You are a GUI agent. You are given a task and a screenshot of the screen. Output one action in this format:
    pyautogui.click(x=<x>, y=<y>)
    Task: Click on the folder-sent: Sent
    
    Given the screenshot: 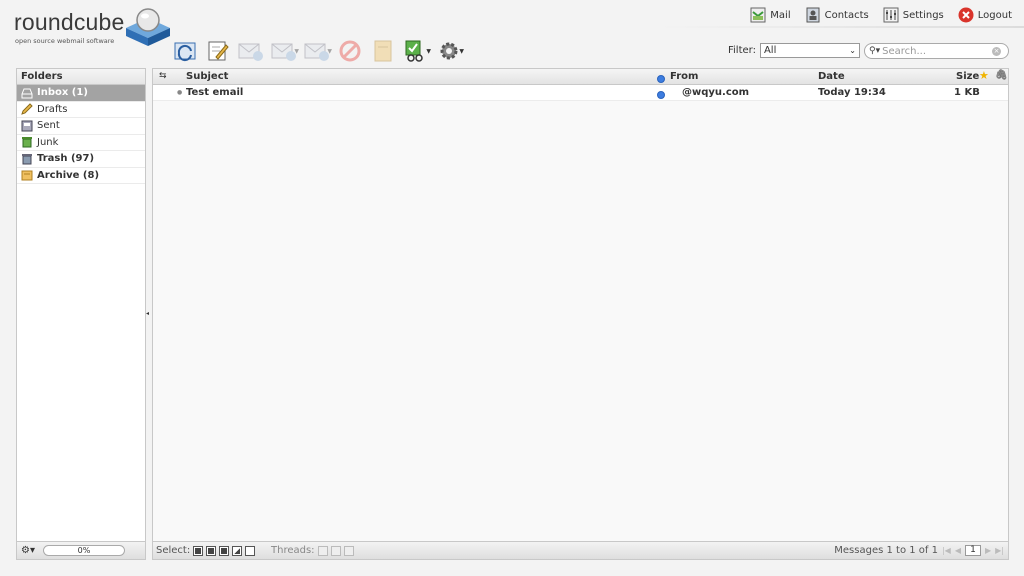 What is the action you would take?
    pyautogui.click(x=81, y=126)
    